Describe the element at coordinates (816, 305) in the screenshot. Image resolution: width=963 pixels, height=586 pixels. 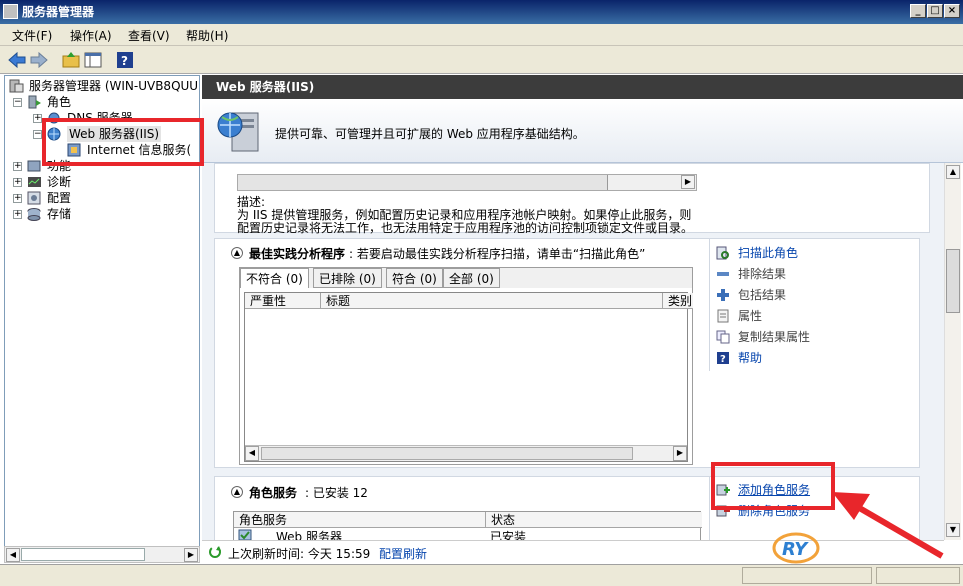
I see `bpa-tasks: 扫描此角色 排除结果 包括结果 属性 复制结果属性 ? 帮助` at that location.